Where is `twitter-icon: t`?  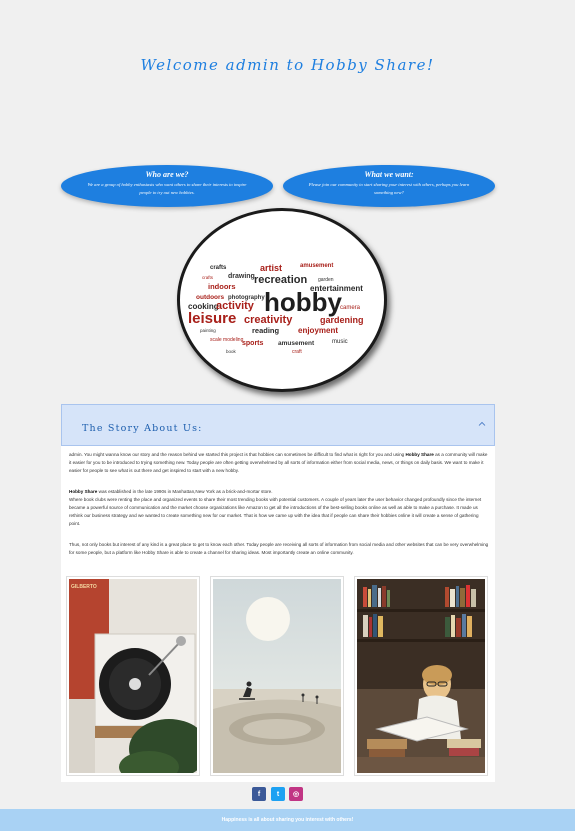
twitter-icon: t is located at coordinates (278, 794).